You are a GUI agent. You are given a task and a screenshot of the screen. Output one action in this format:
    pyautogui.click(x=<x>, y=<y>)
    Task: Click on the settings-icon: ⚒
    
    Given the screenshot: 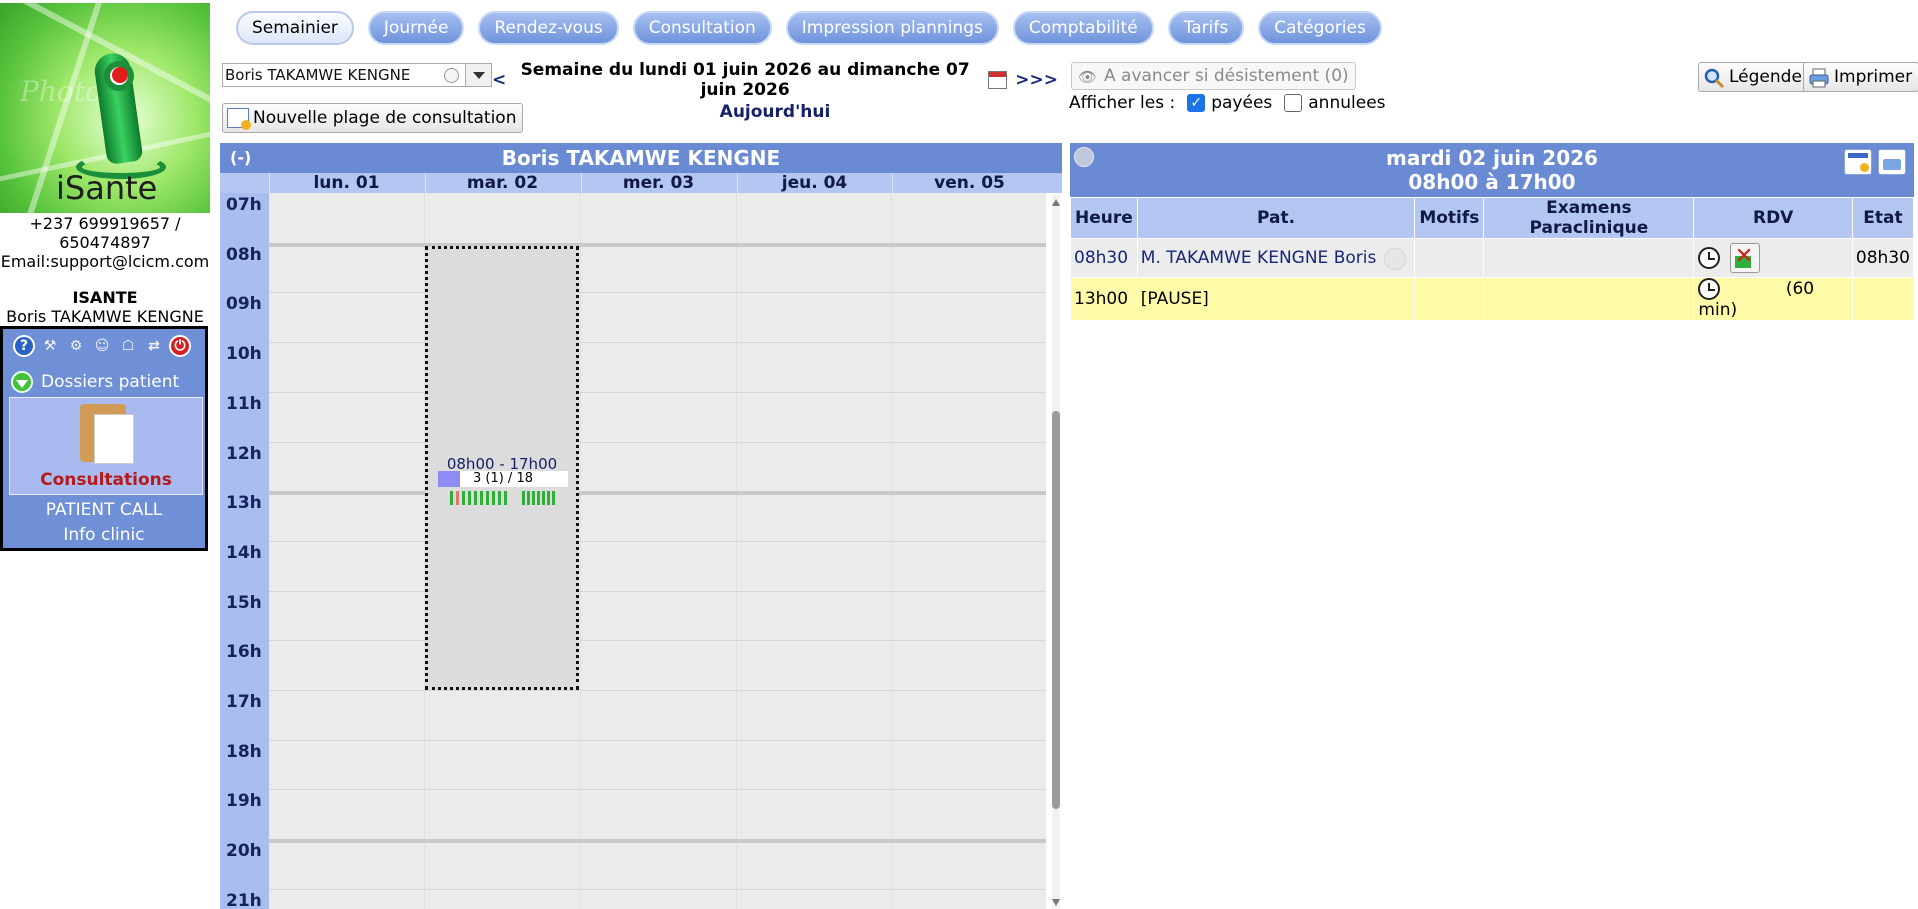 What is the action you would take?
    pyautogui.click(x=50, y=346)
    